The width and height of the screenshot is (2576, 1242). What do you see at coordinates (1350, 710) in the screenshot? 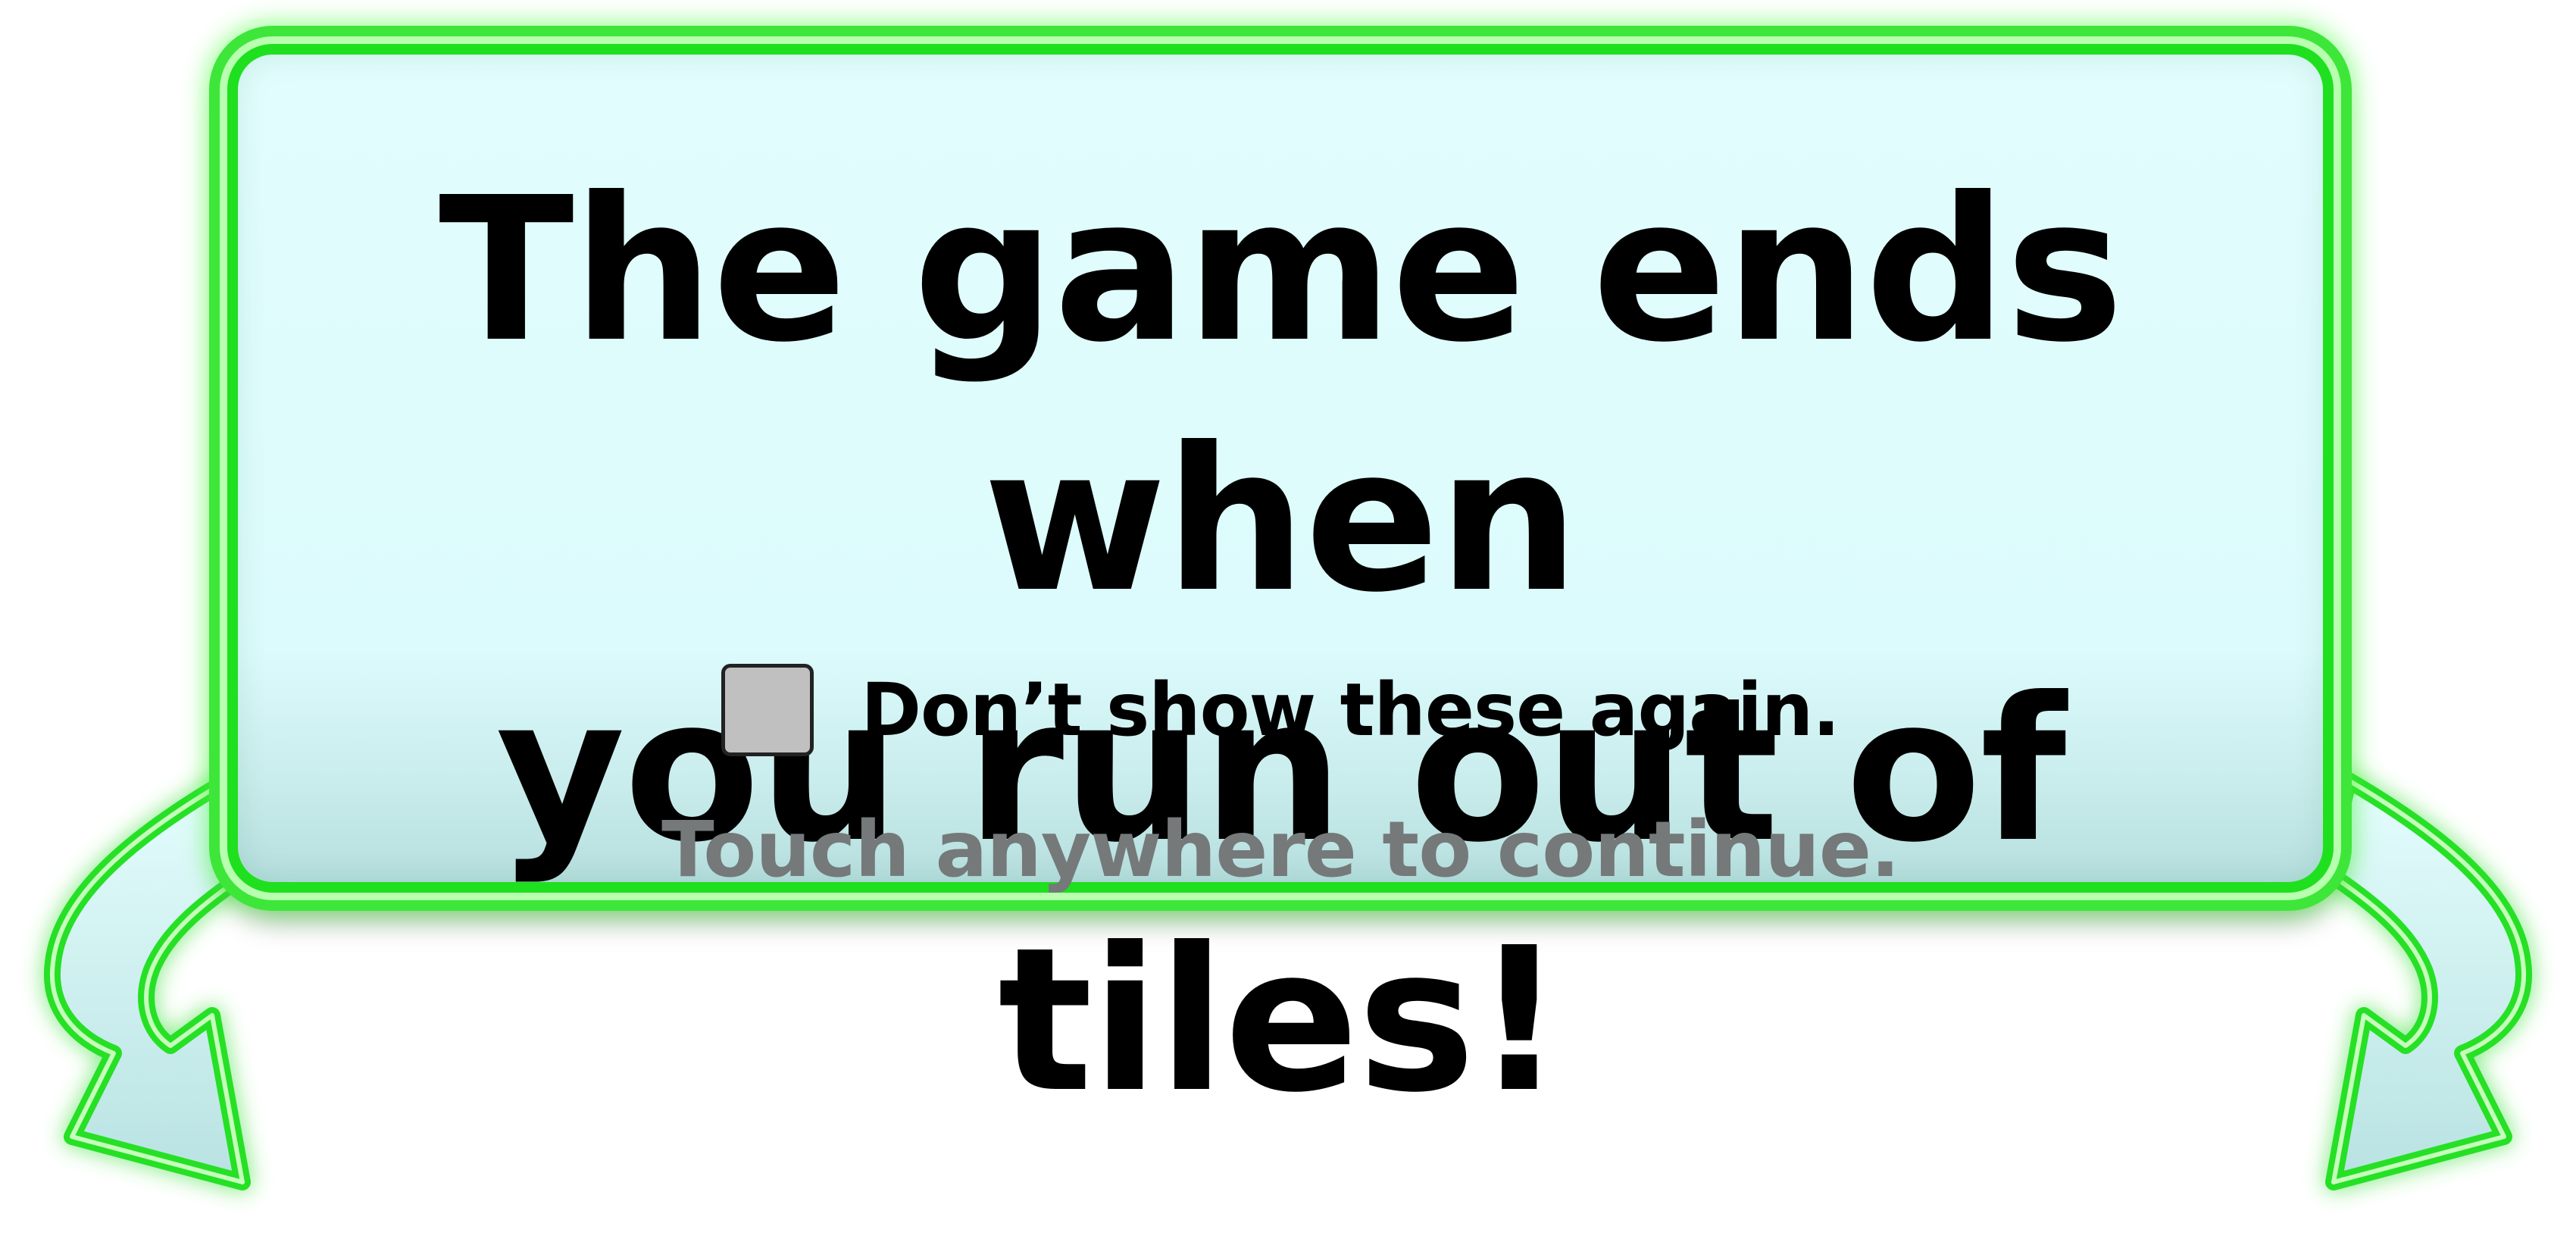
I see `dont-show-again-label: Don’t show these again.` at bounding box center [1350, 710].